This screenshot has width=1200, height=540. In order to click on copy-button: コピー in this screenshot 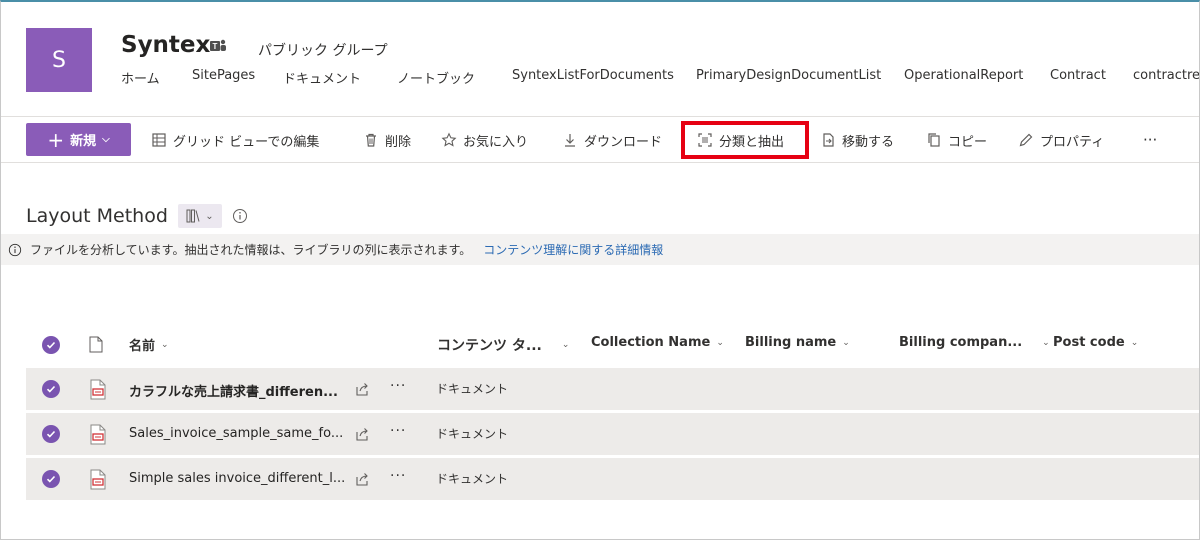, I will do `click(956, 140)`.